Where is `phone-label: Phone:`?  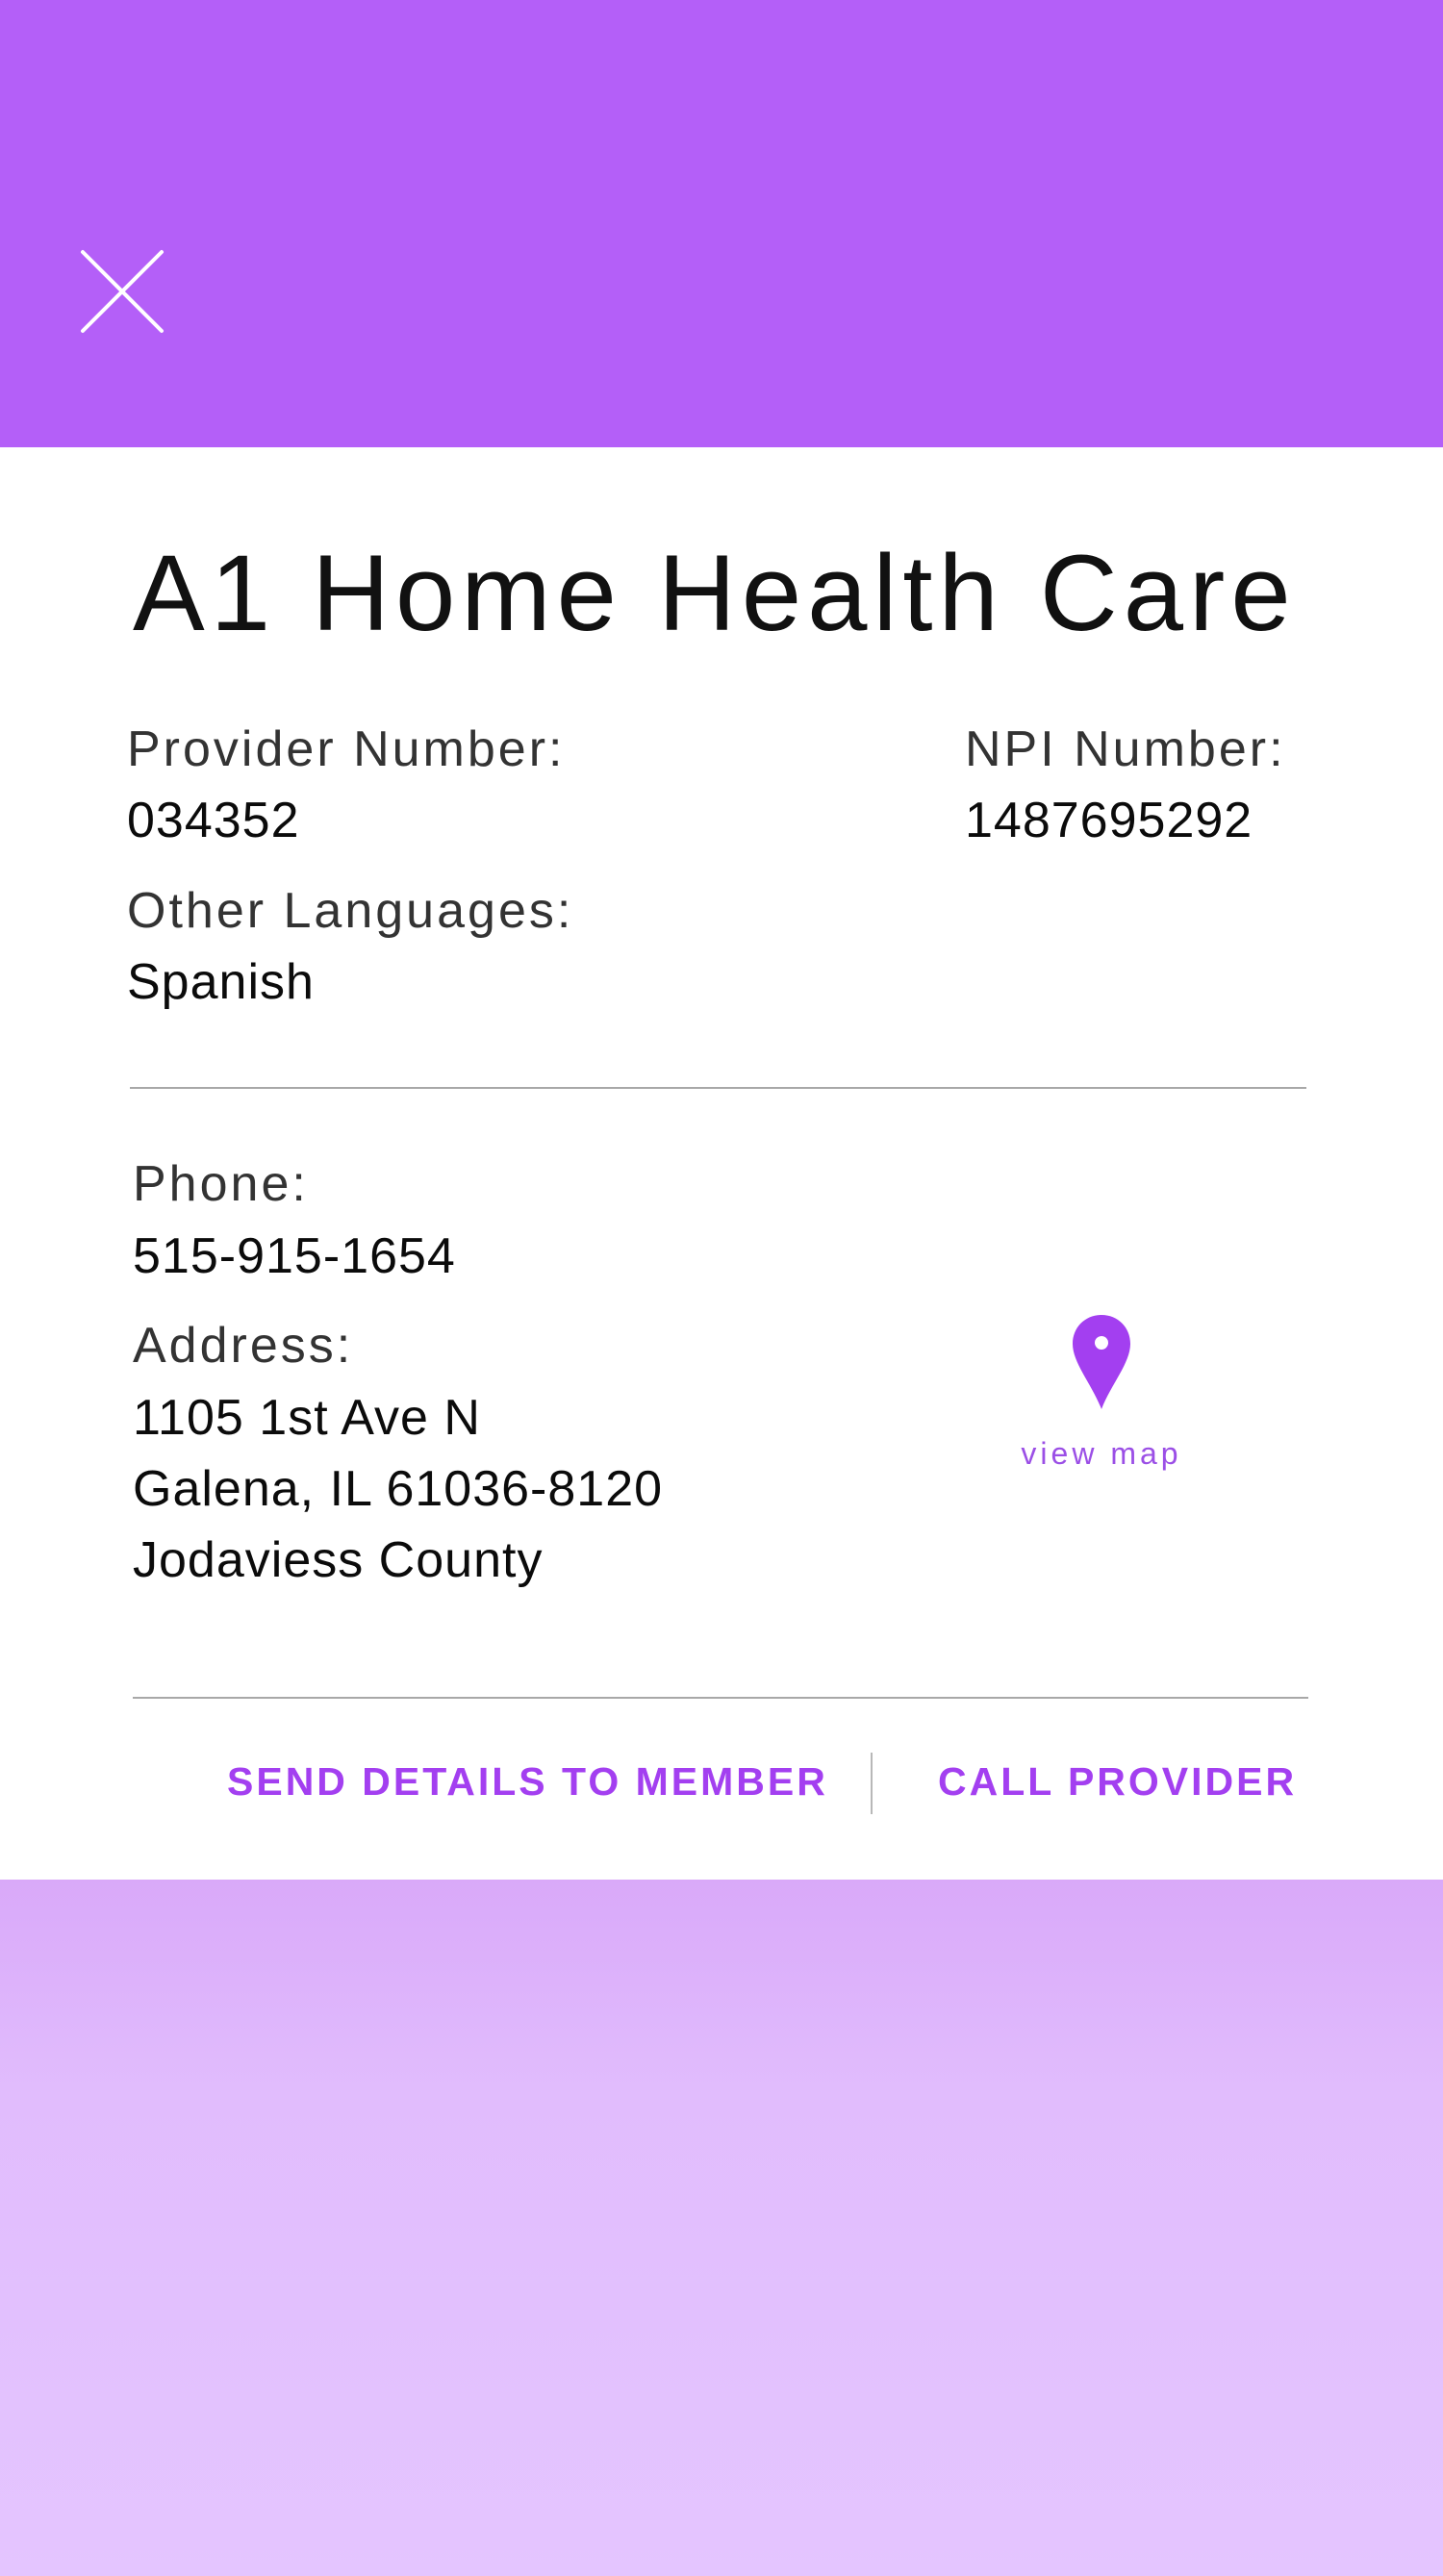 phone-label: Phone: is located at coordinates (221, 1184).